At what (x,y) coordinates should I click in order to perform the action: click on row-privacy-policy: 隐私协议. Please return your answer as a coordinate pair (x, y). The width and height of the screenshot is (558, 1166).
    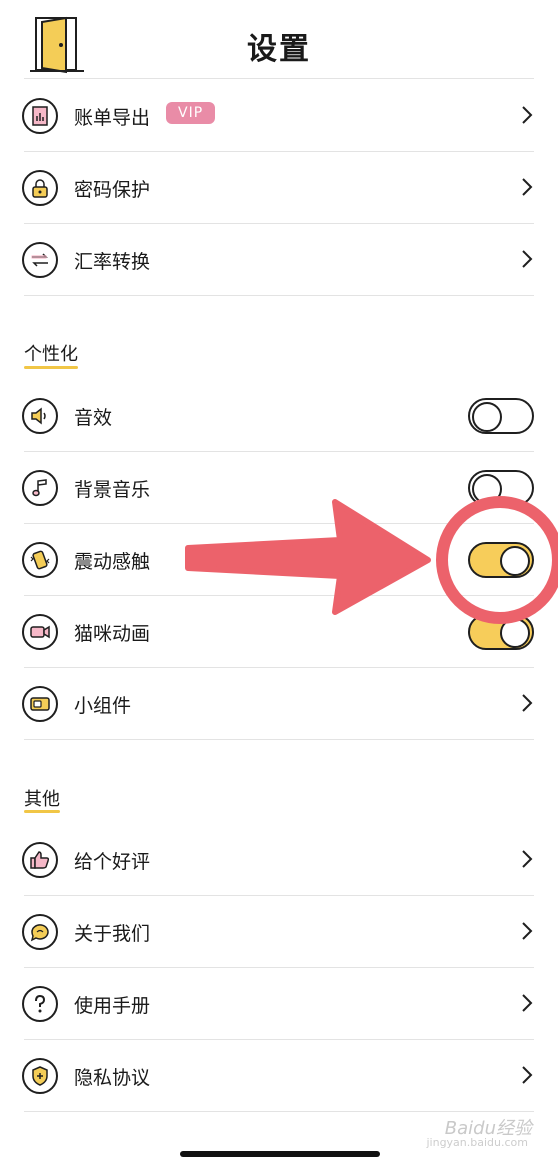
    Looking at the image, I should click on (279, 1076).